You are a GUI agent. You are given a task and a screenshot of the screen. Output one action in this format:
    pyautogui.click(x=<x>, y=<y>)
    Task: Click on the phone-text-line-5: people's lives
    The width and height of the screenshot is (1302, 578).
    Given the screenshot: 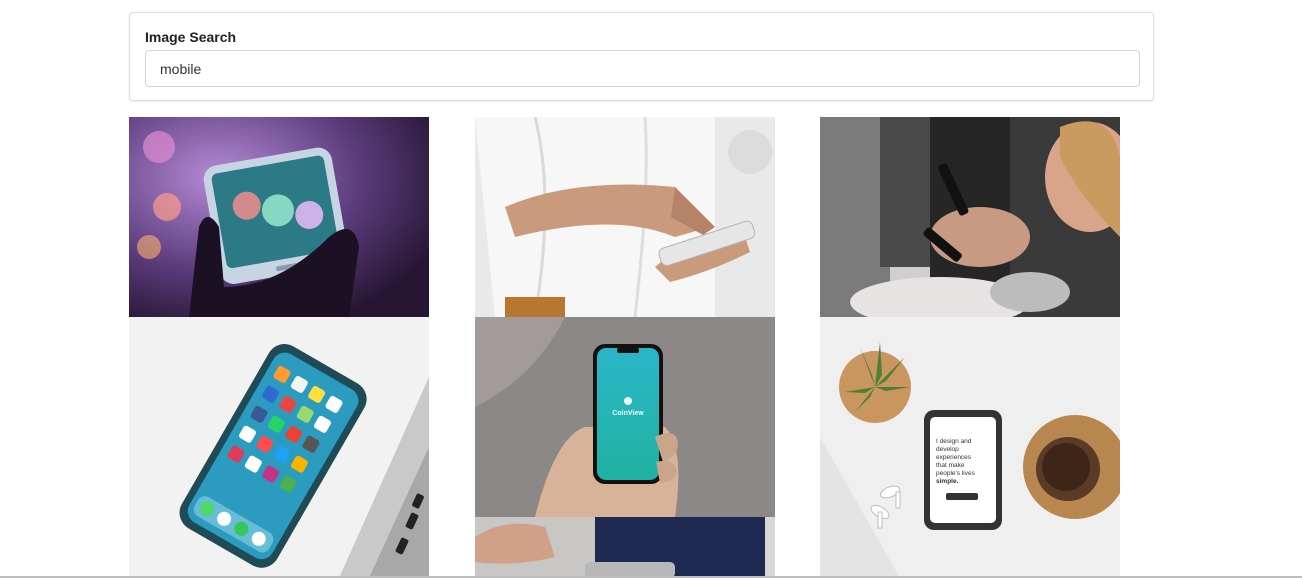 What is the action you would take?
    pyautogui.click(x=956, y=473)
    